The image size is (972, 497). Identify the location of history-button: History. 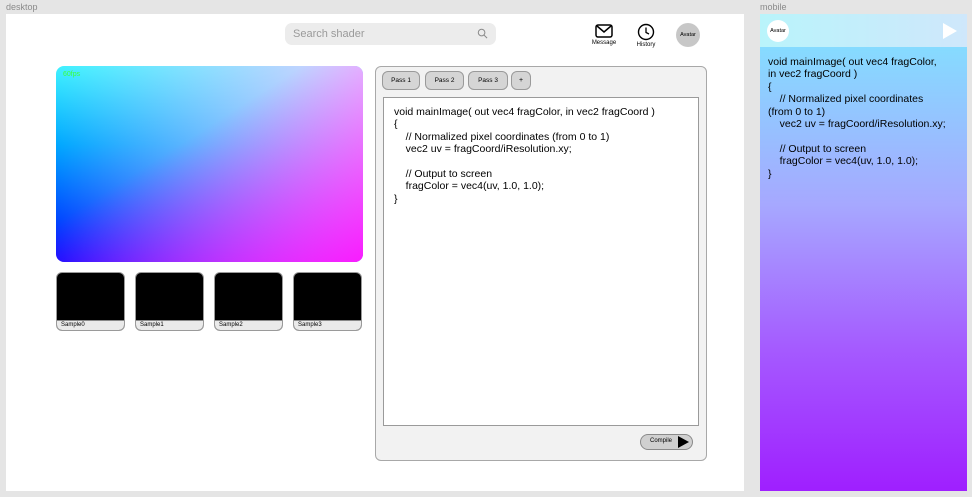
(646, 38).